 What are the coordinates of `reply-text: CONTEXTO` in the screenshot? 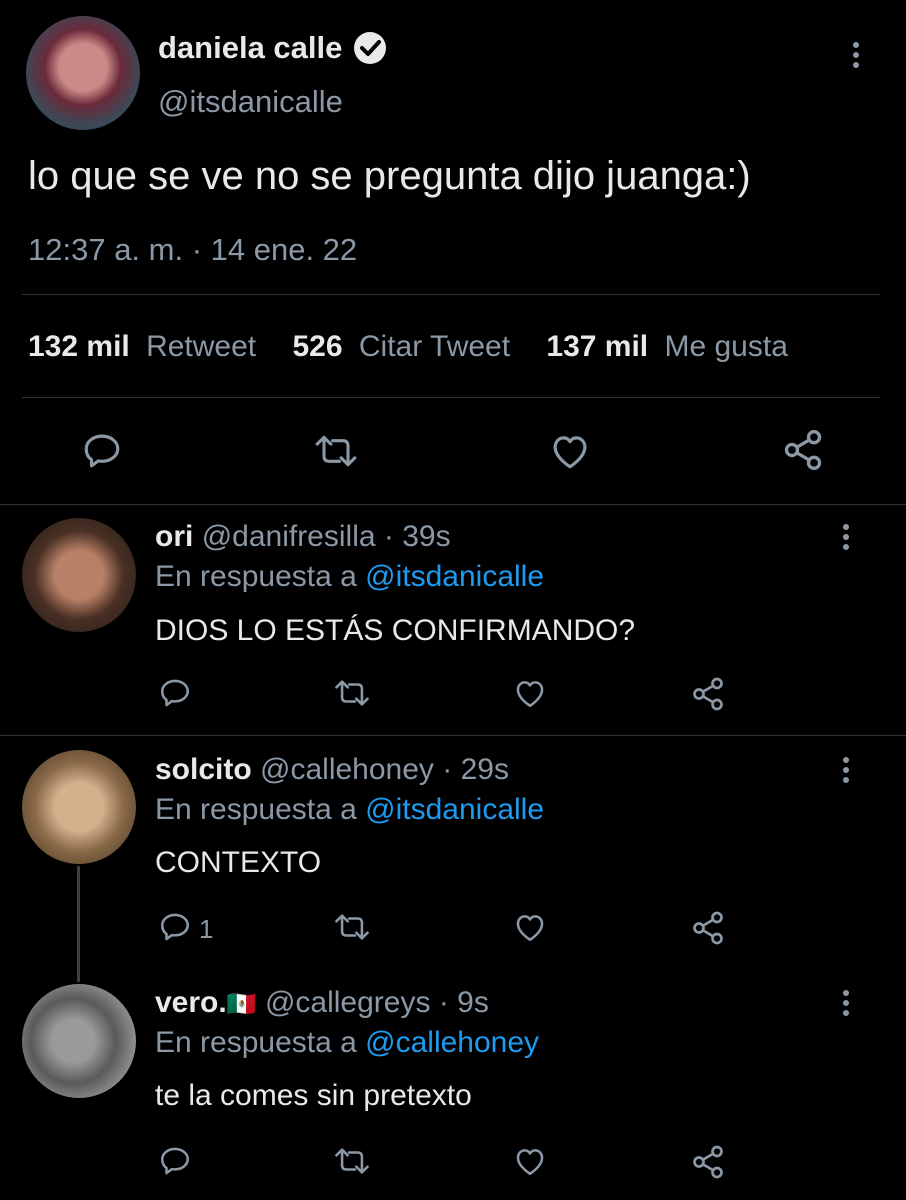 It's located at (238, 862).